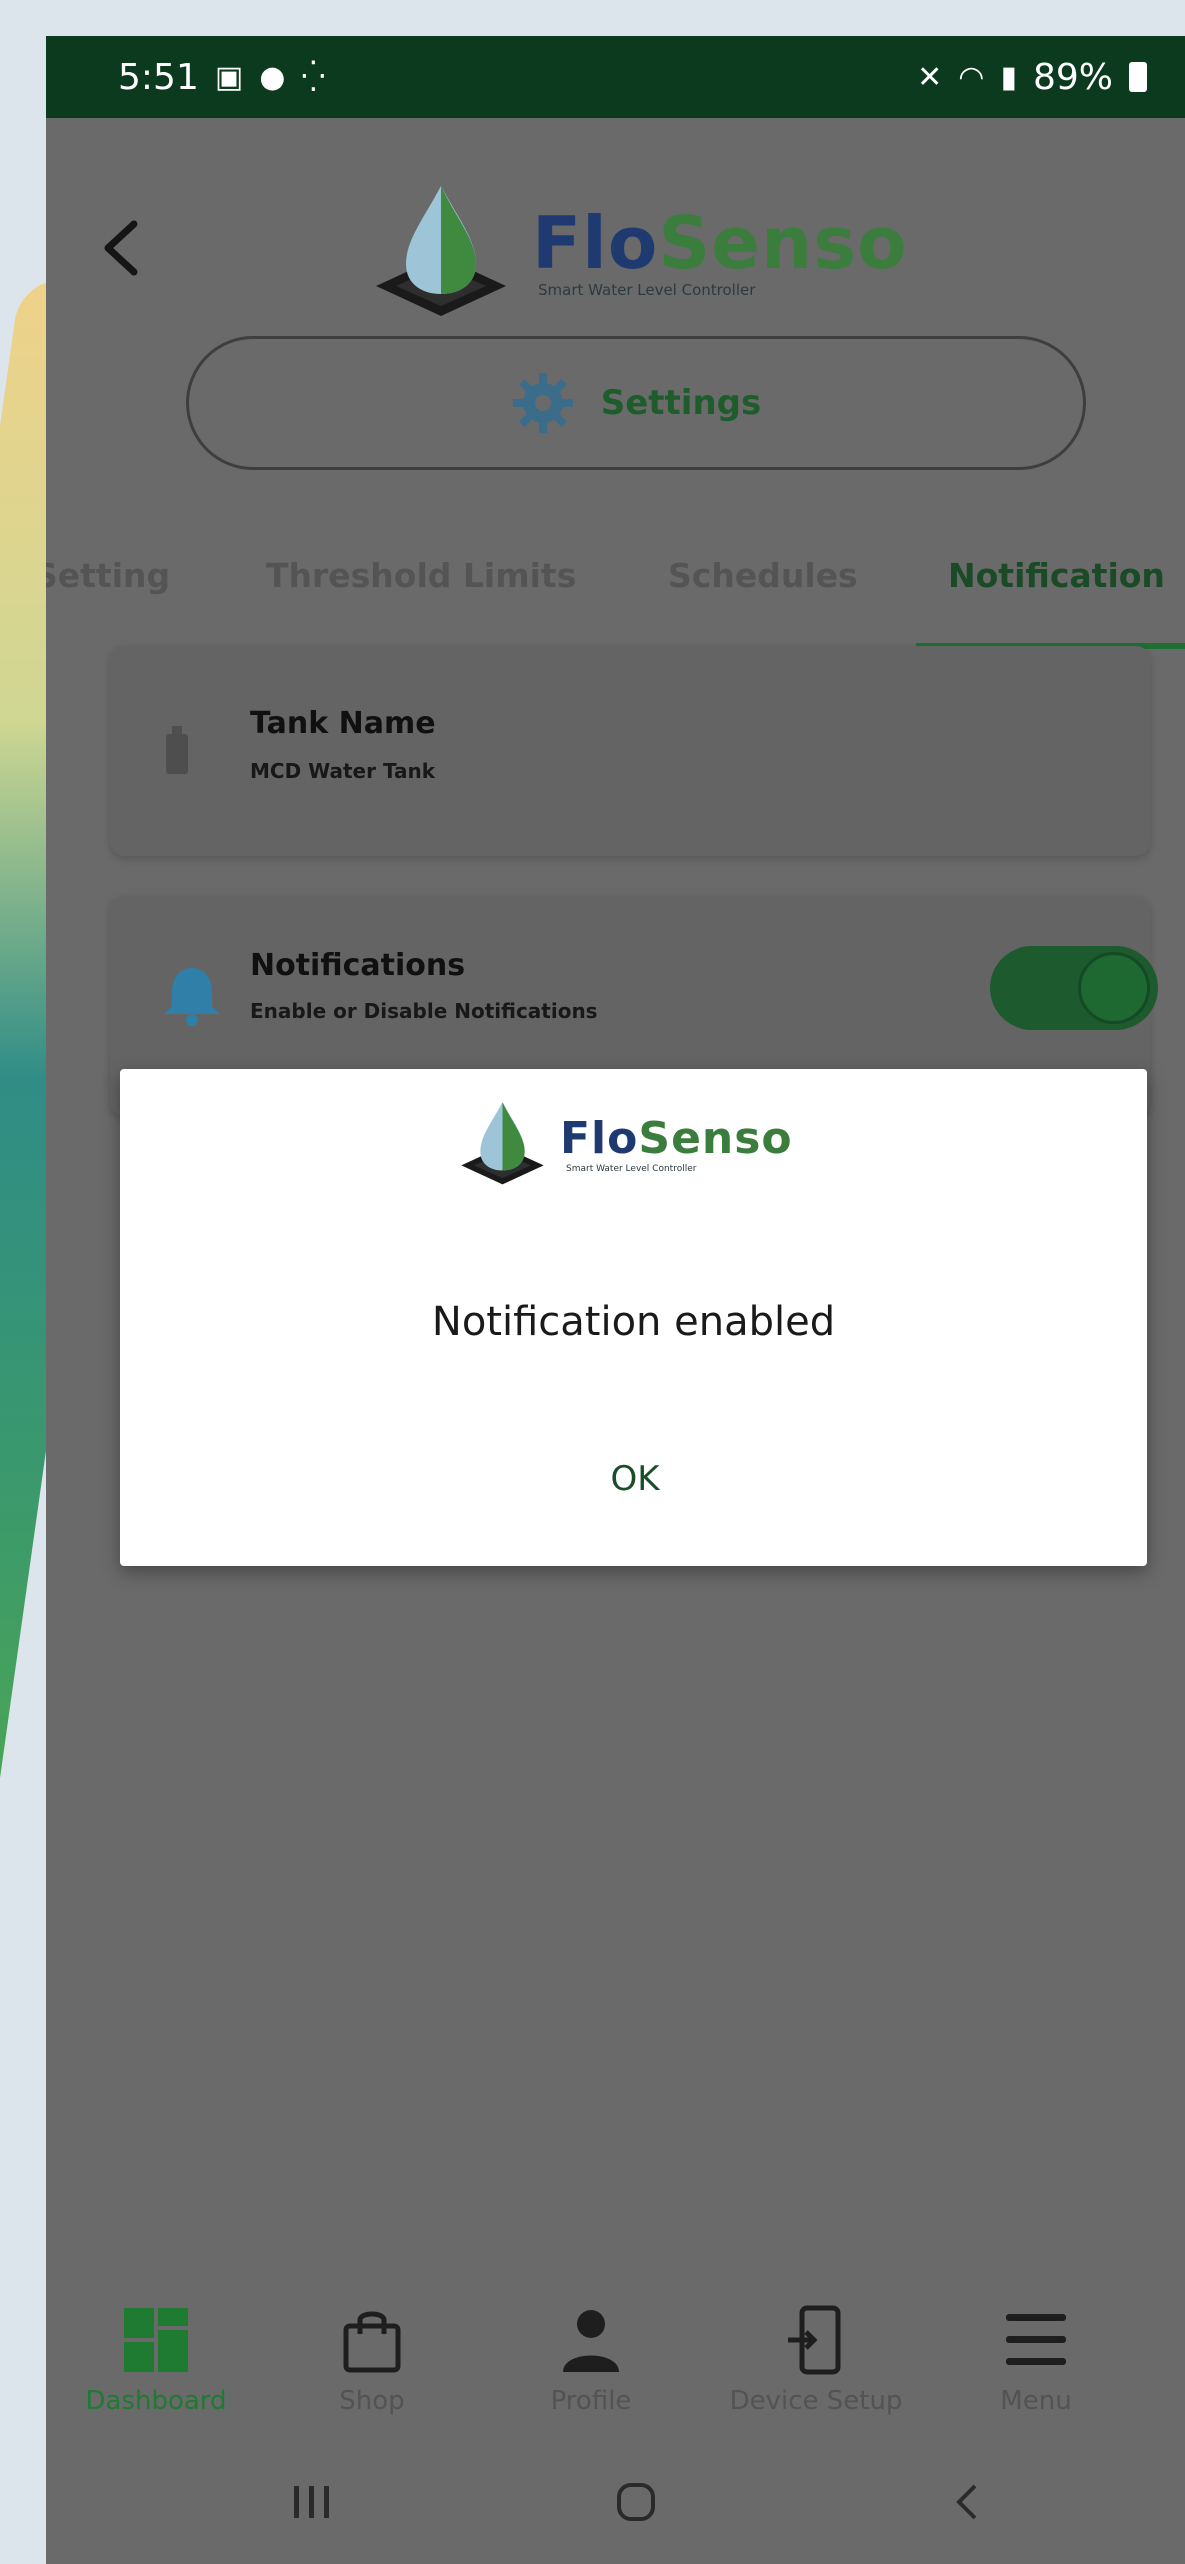 This screenshot has height=2564, width=1185. I want to click on dialog-message: Notification enabled, so click(633, 1322).